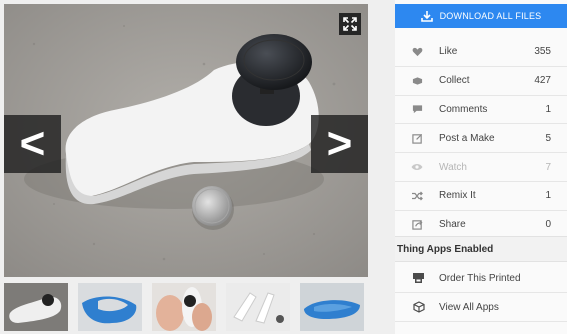 The height and width of the screenshot is (334, 567). What do you see at coordinates (481, 249) in the screenshot?
I see `apps-section-title: Thing Apps Enabled` at bounding box center [481, 249].